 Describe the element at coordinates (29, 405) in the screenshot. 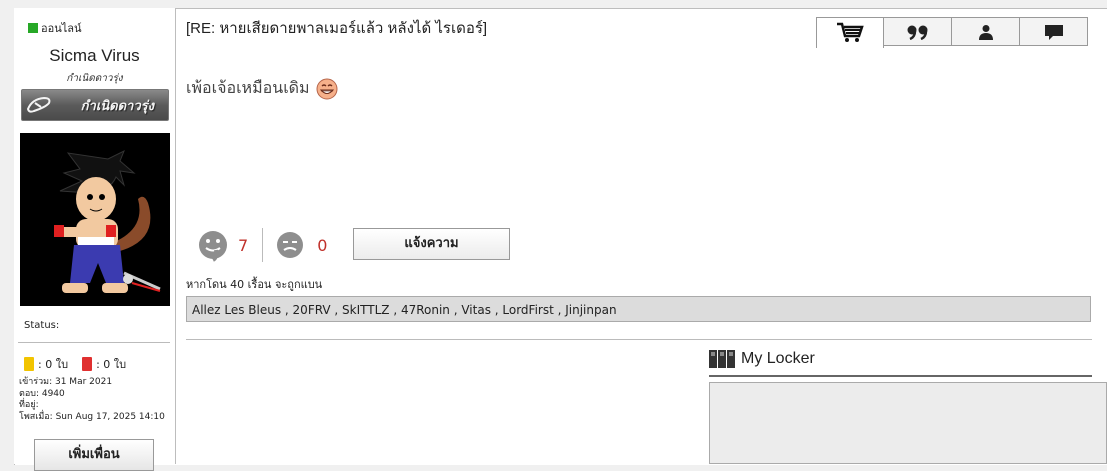

I see `location: ที่อยู่:` at that location.